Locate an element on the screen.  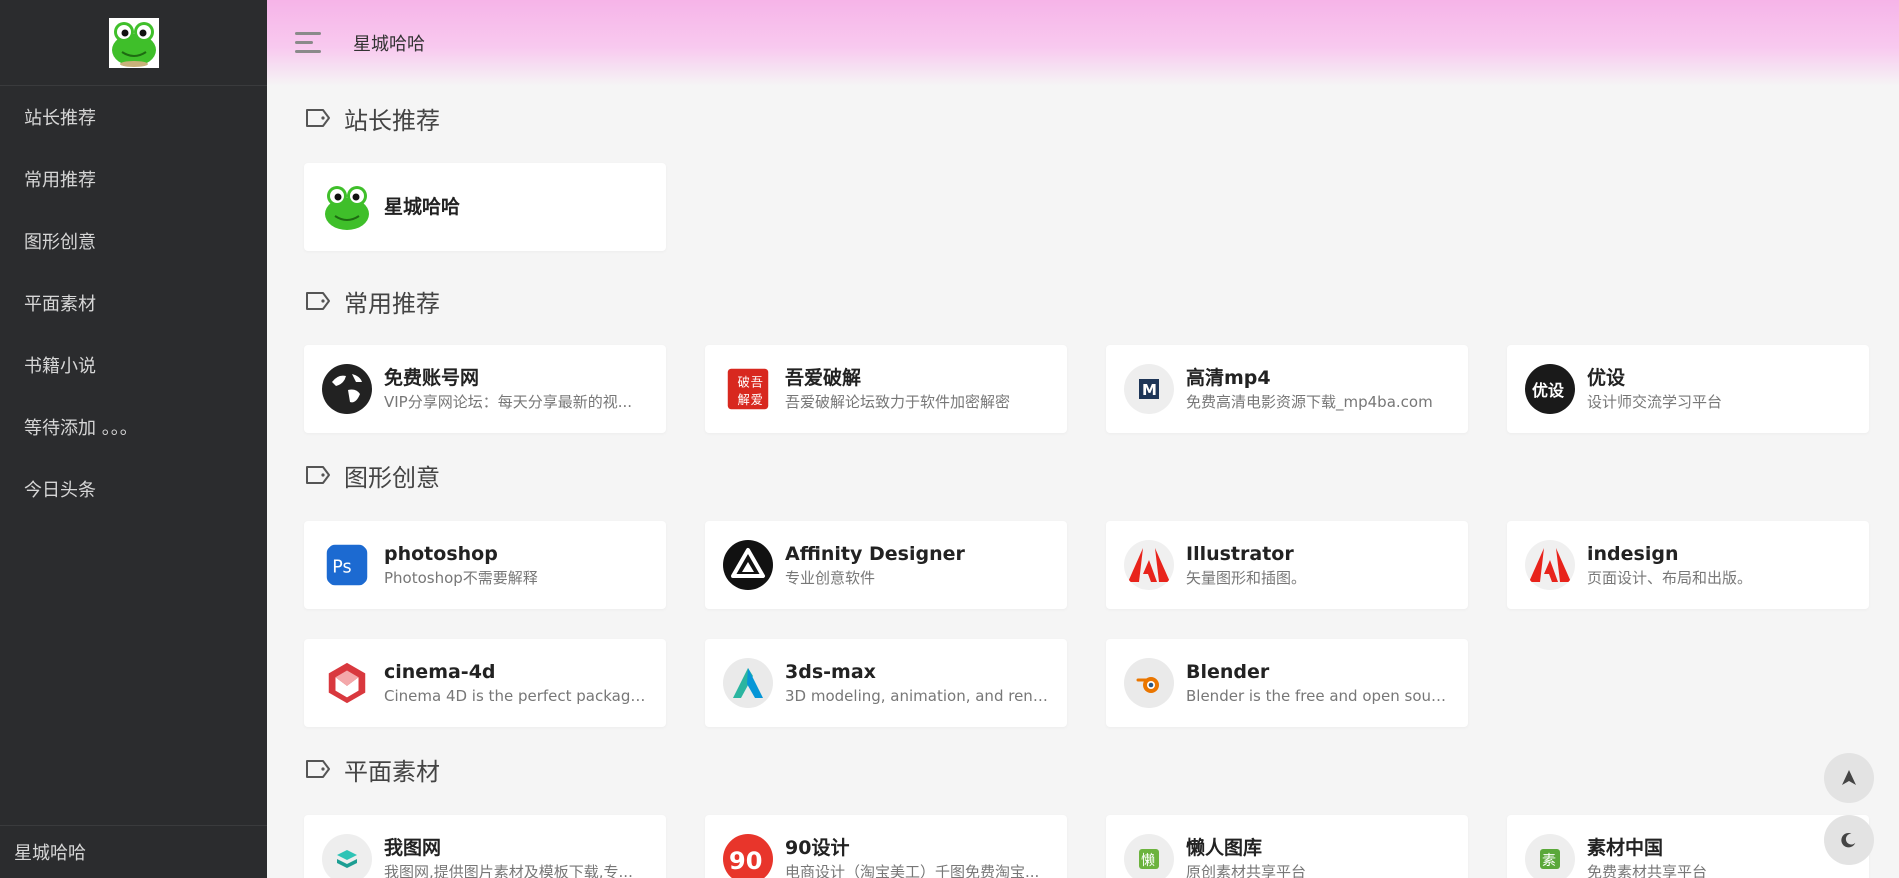
site-card-desc: 设计师交流学习平台 is located at coordinates (1655, 402).